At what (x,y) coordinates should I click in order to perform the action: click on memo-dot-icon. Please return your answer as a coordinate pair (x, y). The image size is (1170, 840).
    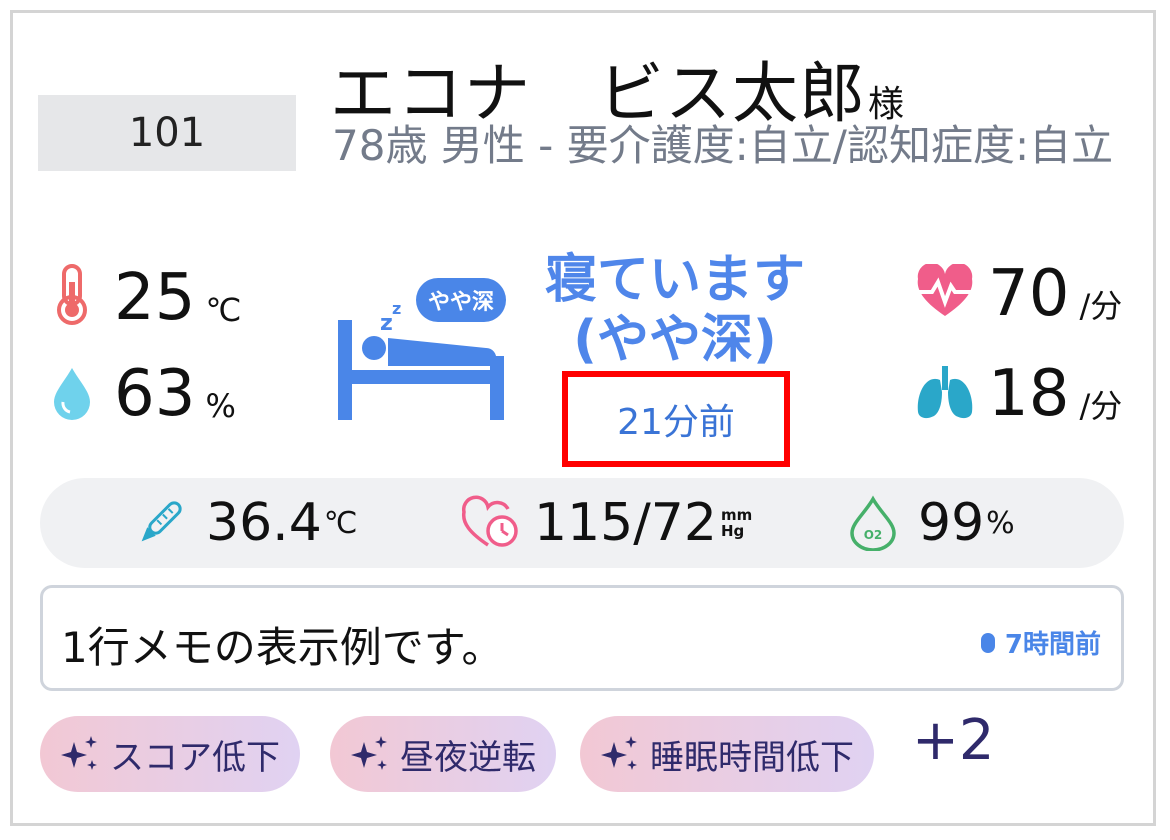
    Looking at the image, I should click on (987, 642).